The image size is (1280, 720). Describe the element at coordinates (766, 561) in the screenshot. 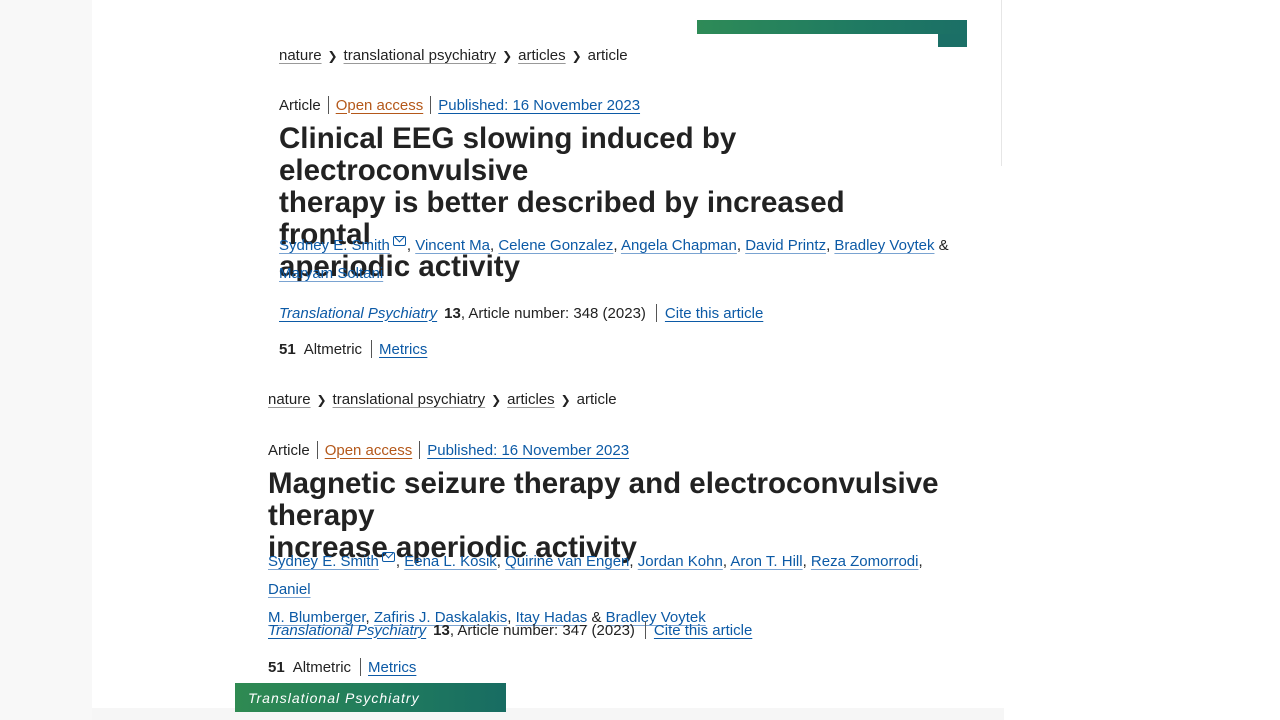

I see `author-link: Aron T. Hill` at that location.